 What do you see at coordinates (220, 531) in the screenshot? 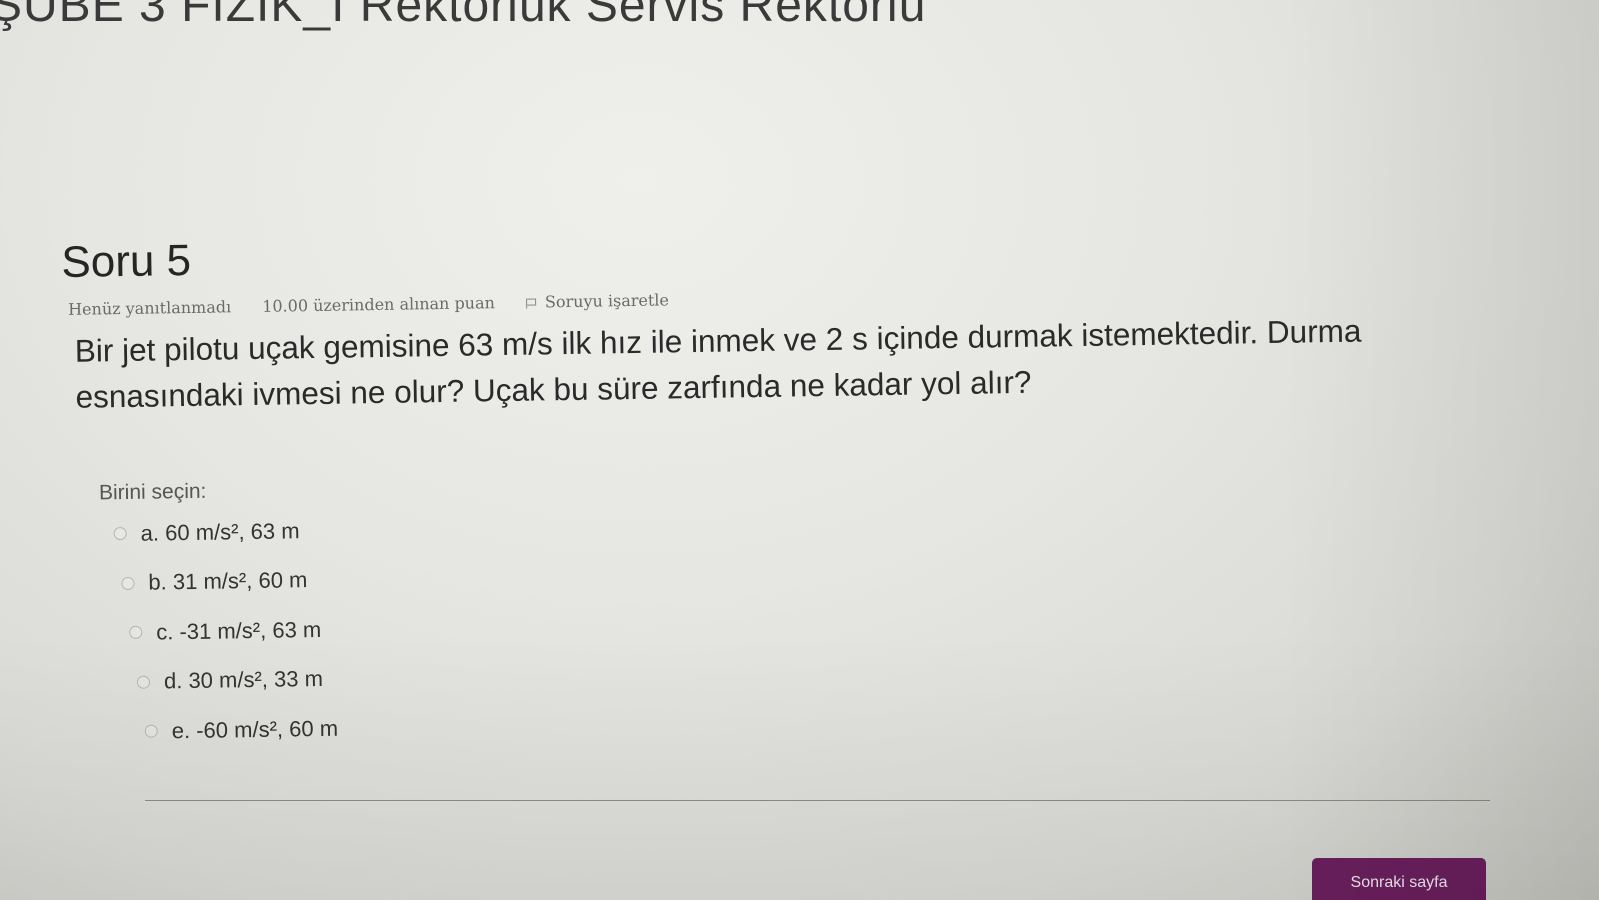
I see `answer-label-a: a. 60 m/s², 63 m` at bounding box center [220, 531].